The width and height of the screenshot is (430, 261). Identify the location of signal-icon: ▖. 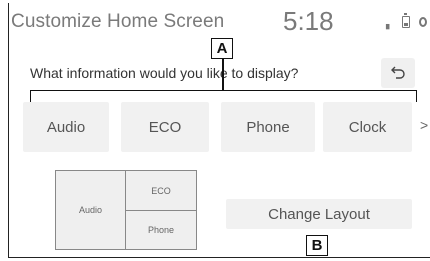
(389, 24).